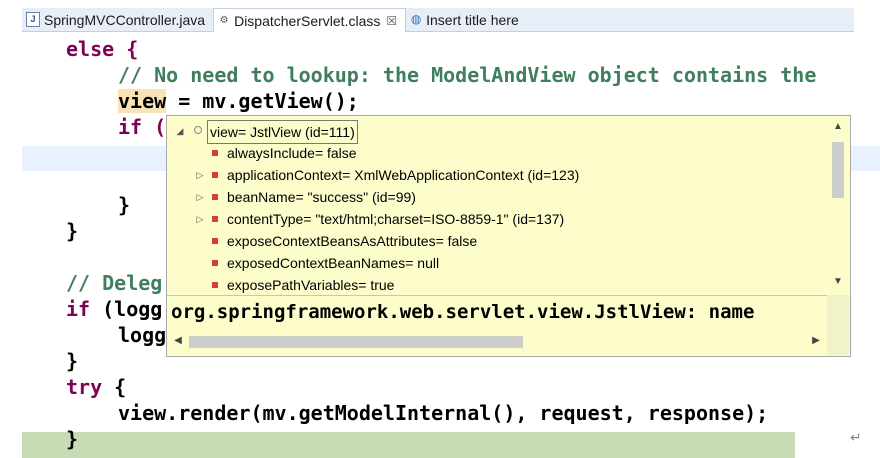  I want to click on code-keyword: else {, so click(102, 49).